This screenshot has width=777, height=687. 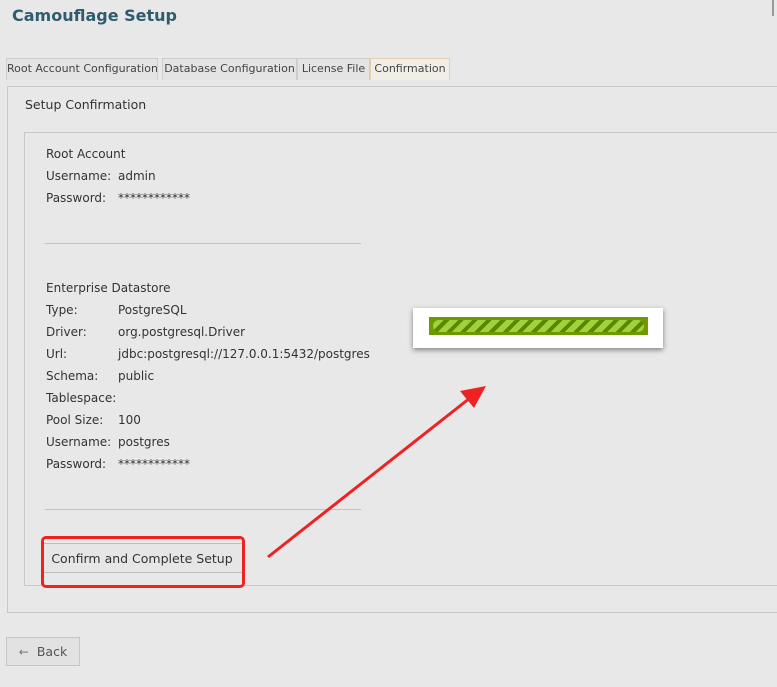 I want to click on arrow-left-icon: ←, so click(x=23, y=651).